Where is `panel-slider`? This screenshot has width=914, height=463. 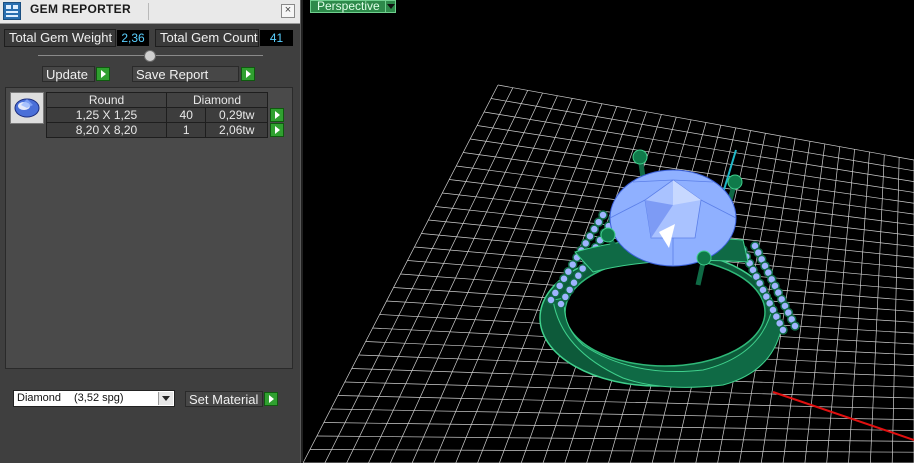
panel-slider is located at coordinates (150, 56).